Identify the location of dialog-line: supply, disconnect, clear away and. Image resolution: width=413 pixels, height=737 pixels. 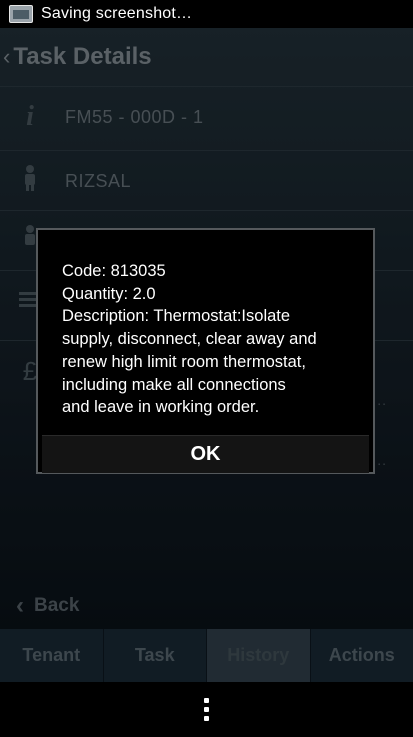
(189, 339).